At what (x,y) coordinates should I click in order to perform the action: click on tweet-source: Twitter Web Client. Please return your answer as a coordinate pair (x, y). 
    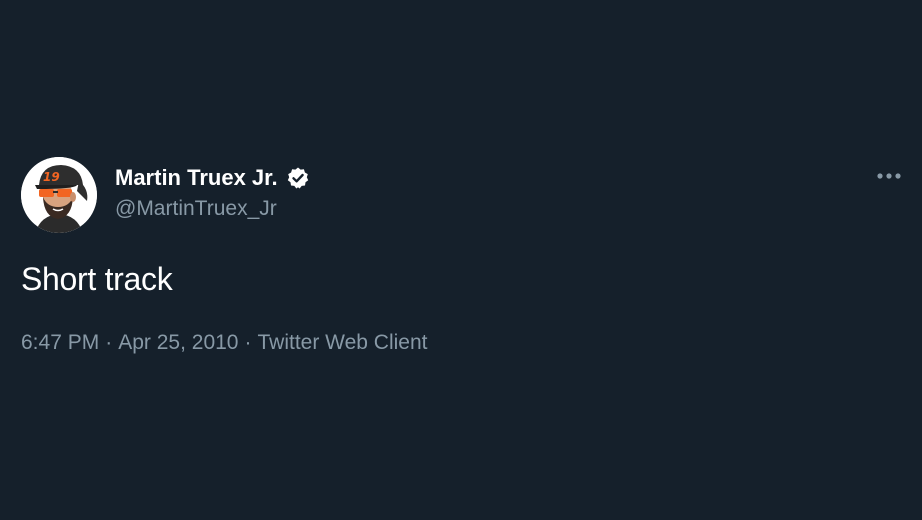
    Looking at the image, I should click on (342, 342).